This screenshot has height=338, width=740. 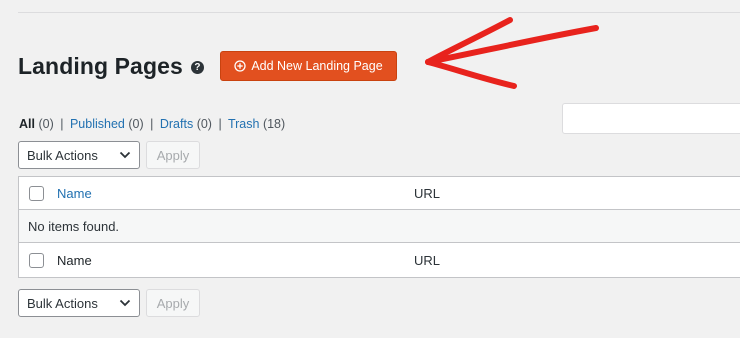 I want to click on bulk-actions-select-bottom: Bulk Actions, so click(x=79, y=303).